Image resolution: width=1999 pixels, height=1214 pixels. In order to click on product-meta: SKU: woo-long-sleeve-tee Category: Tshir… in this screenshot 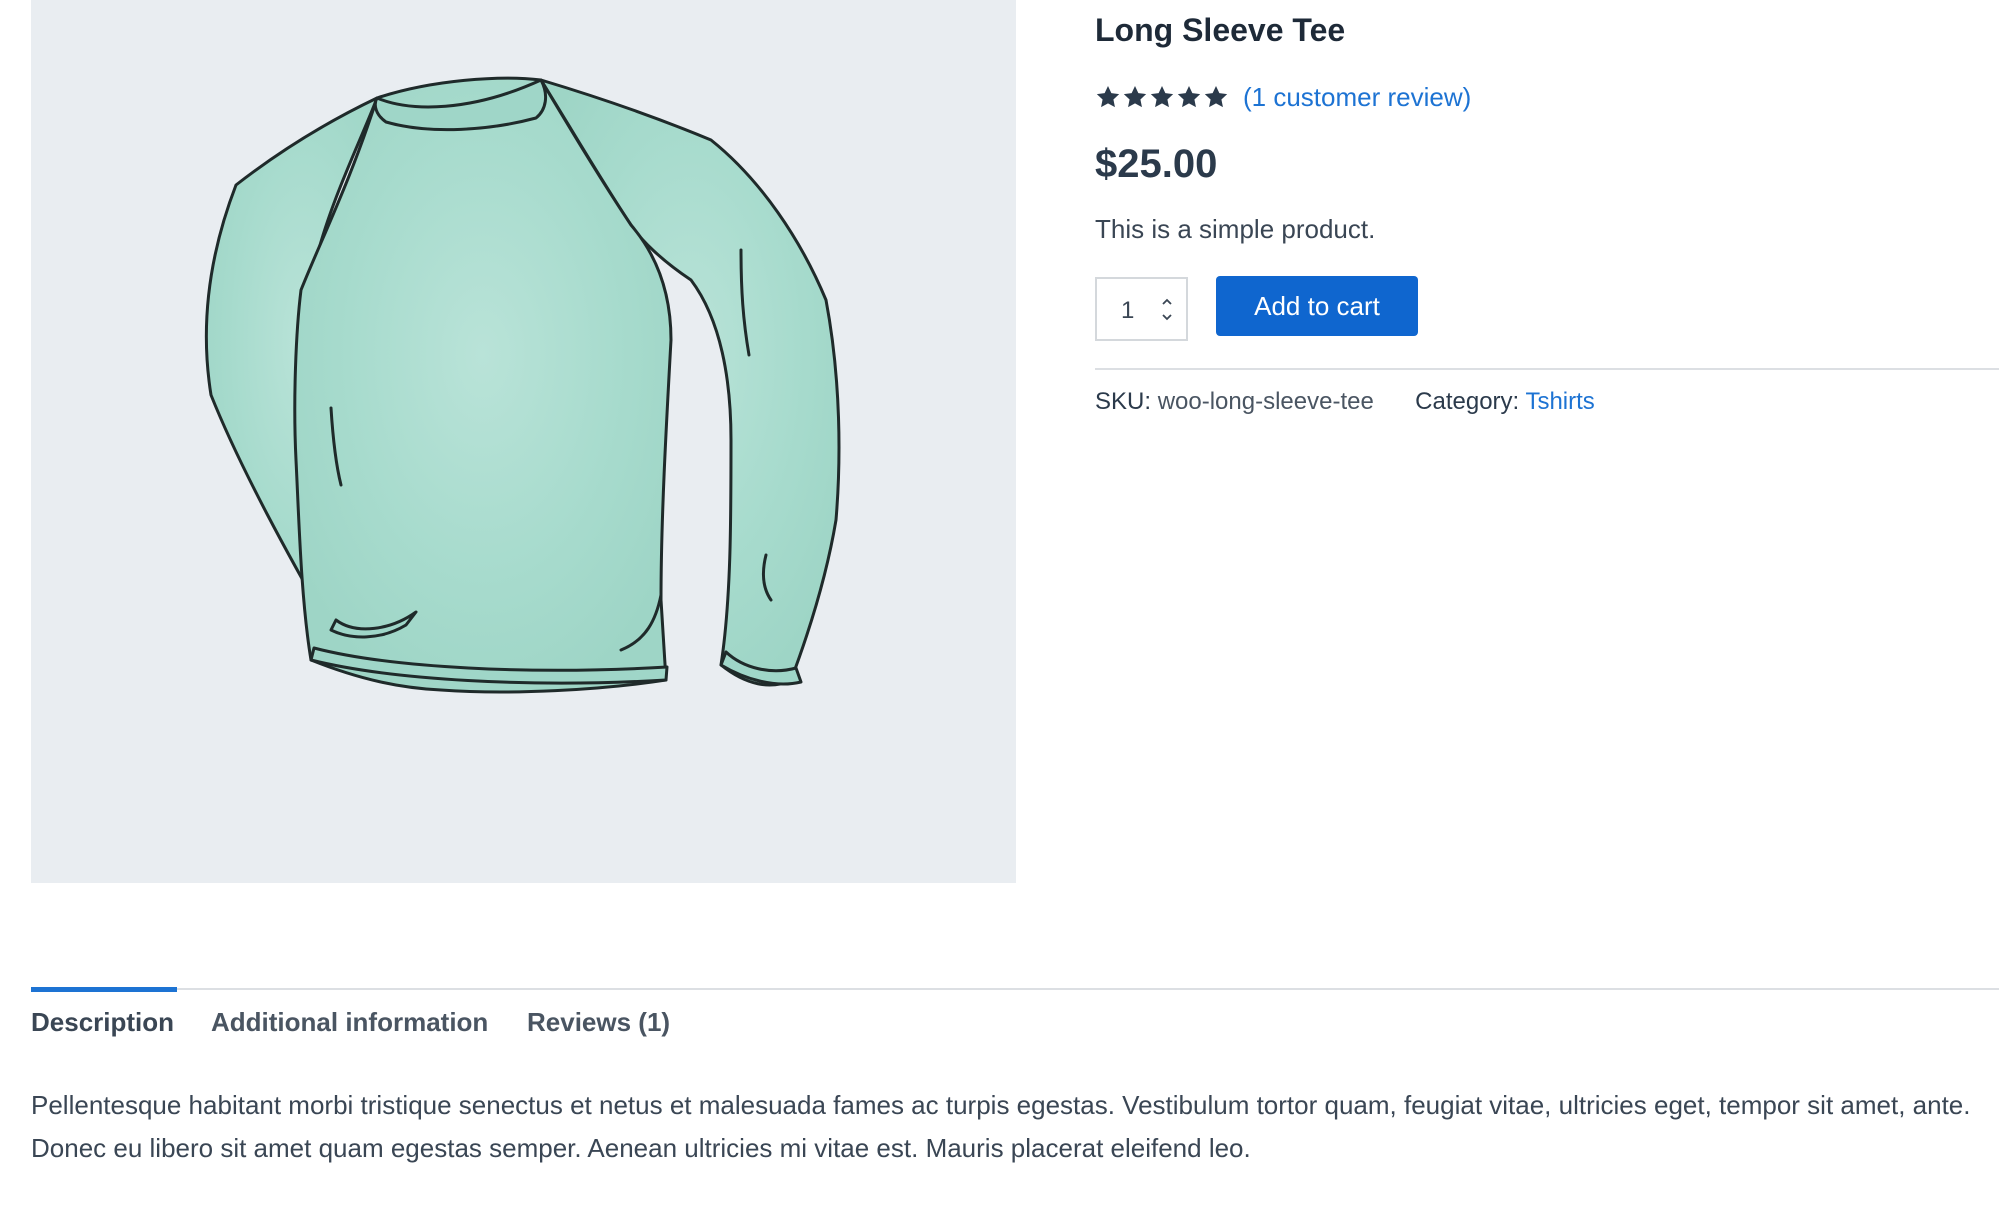, I will do `click(1345, 402)`.